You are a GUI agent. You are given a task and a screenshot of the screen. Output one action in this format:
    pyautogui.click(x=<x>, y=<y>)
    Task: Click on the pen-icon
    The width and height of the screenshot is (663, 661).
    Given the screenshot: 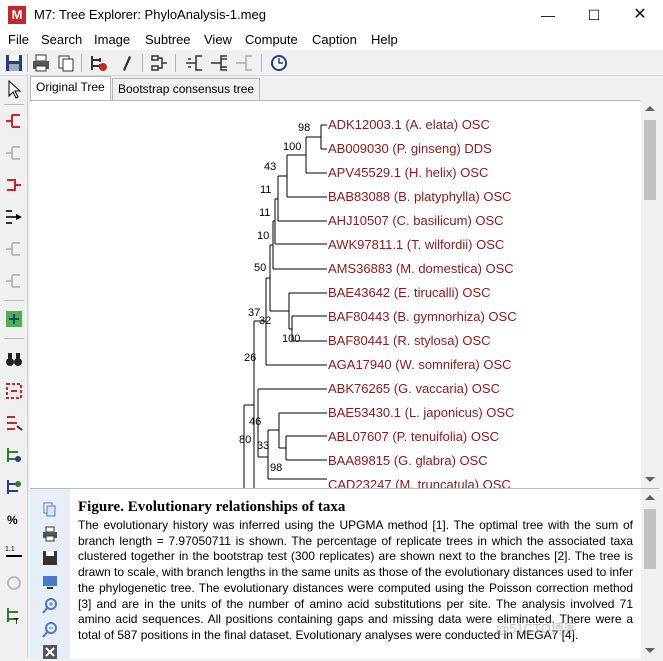 What is the action you would take?
    pyautogui.click(x=126, y=63)
    